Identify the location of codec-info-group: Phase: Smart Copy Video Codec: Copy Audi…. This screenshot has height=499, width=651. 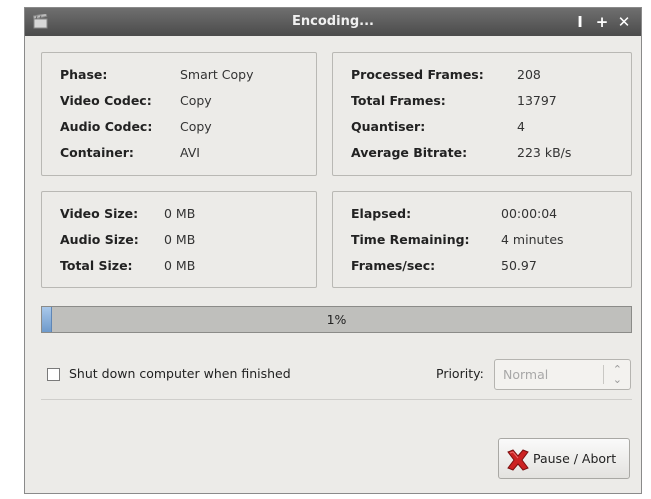
(179, 114).